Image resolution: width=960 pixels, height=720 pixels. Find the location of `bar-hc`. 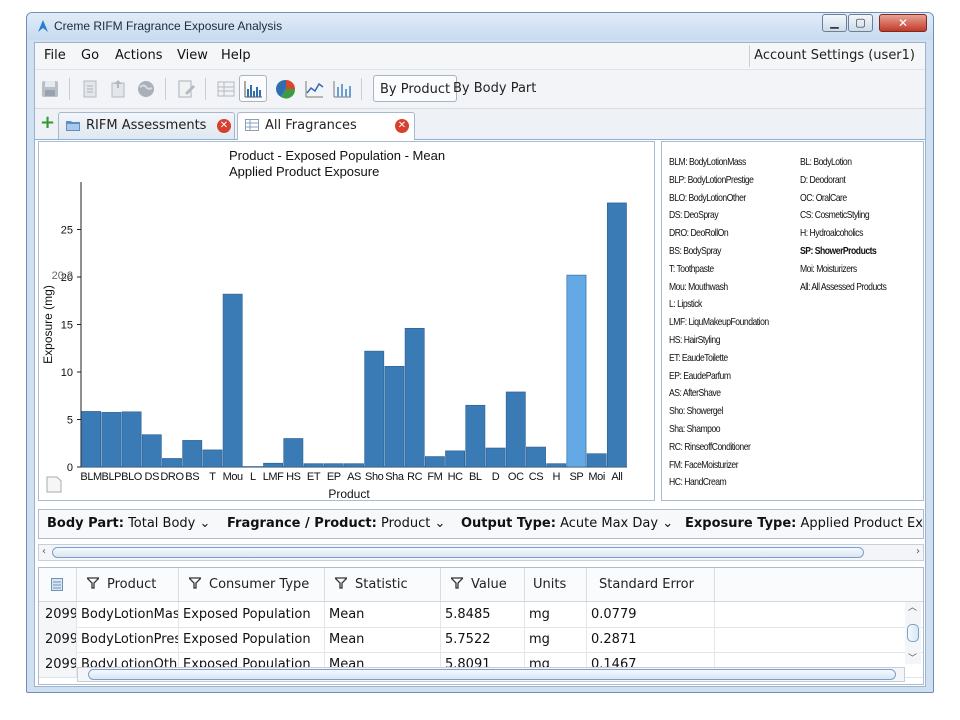

bar-hc is located at coordinates (455, 459).